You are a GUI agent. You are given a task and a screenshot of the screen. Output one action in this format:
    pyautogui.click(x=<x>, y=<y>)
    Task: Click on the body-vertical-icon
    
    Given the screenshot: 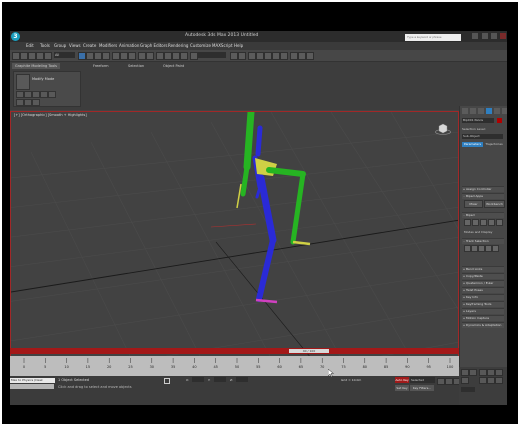 What is the action you would take?
    pyautogui.click(x=474, y=248)
    